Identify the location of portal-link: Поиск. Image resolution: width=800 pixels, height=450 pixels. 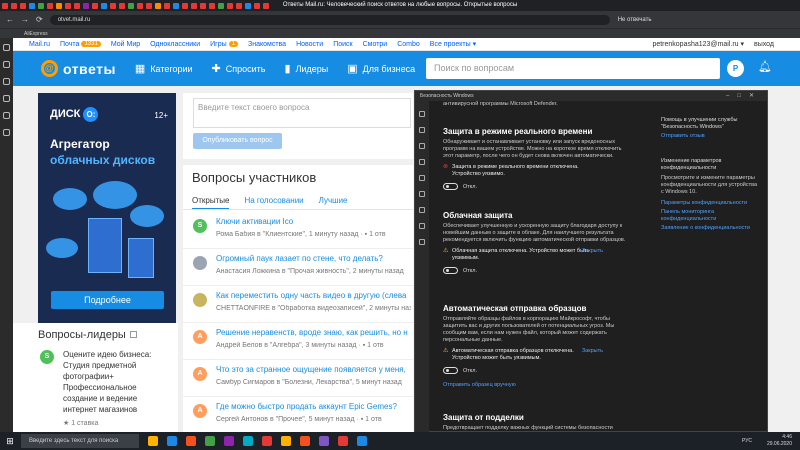
(342, 44).